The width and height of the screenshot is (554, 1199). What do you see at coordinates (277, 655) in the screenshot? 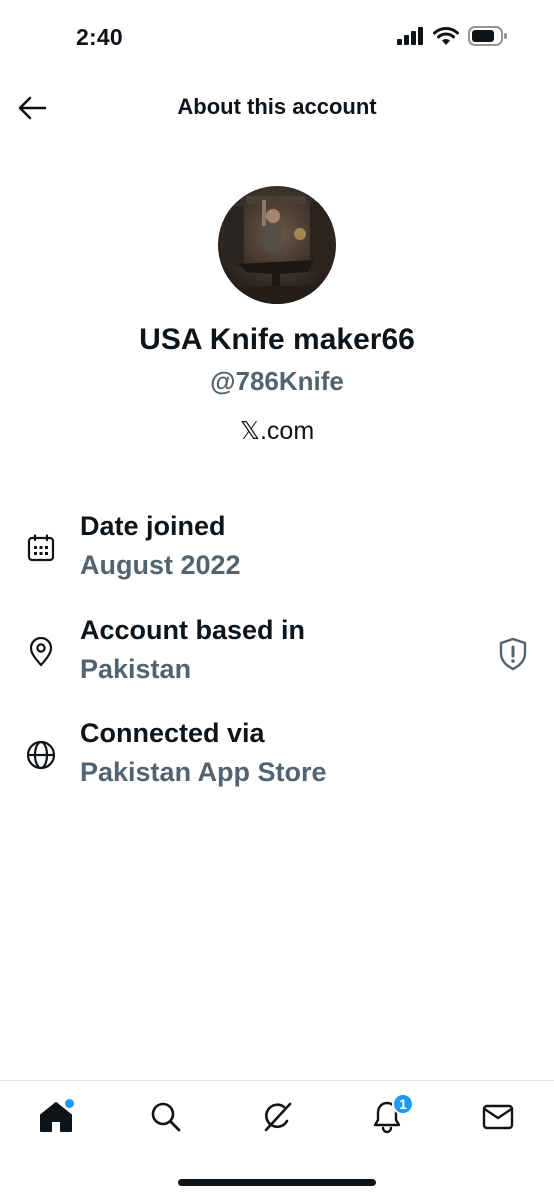
I see `detail-account-based-in: Account based in Pakistan` at bounding box center [277, 655].